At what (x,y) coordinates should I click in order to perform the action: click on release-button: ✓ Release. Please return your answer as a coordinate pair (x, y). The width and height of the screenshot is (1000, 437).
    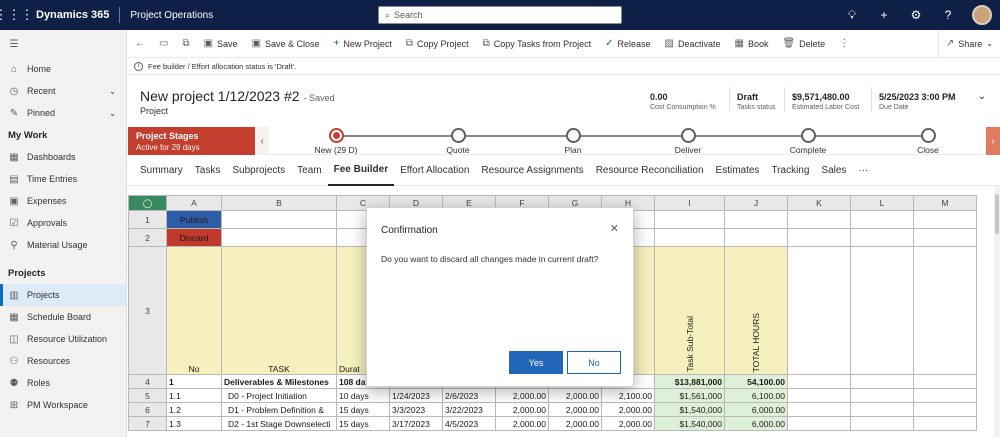
    Looking at the image, I should click on (627, 44).